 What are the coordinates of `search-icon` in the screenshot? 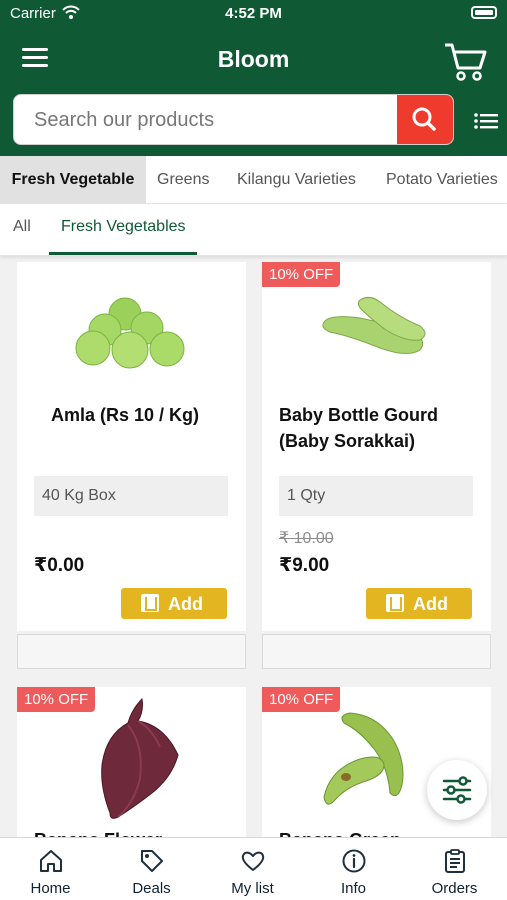 It's located at (424, 119).